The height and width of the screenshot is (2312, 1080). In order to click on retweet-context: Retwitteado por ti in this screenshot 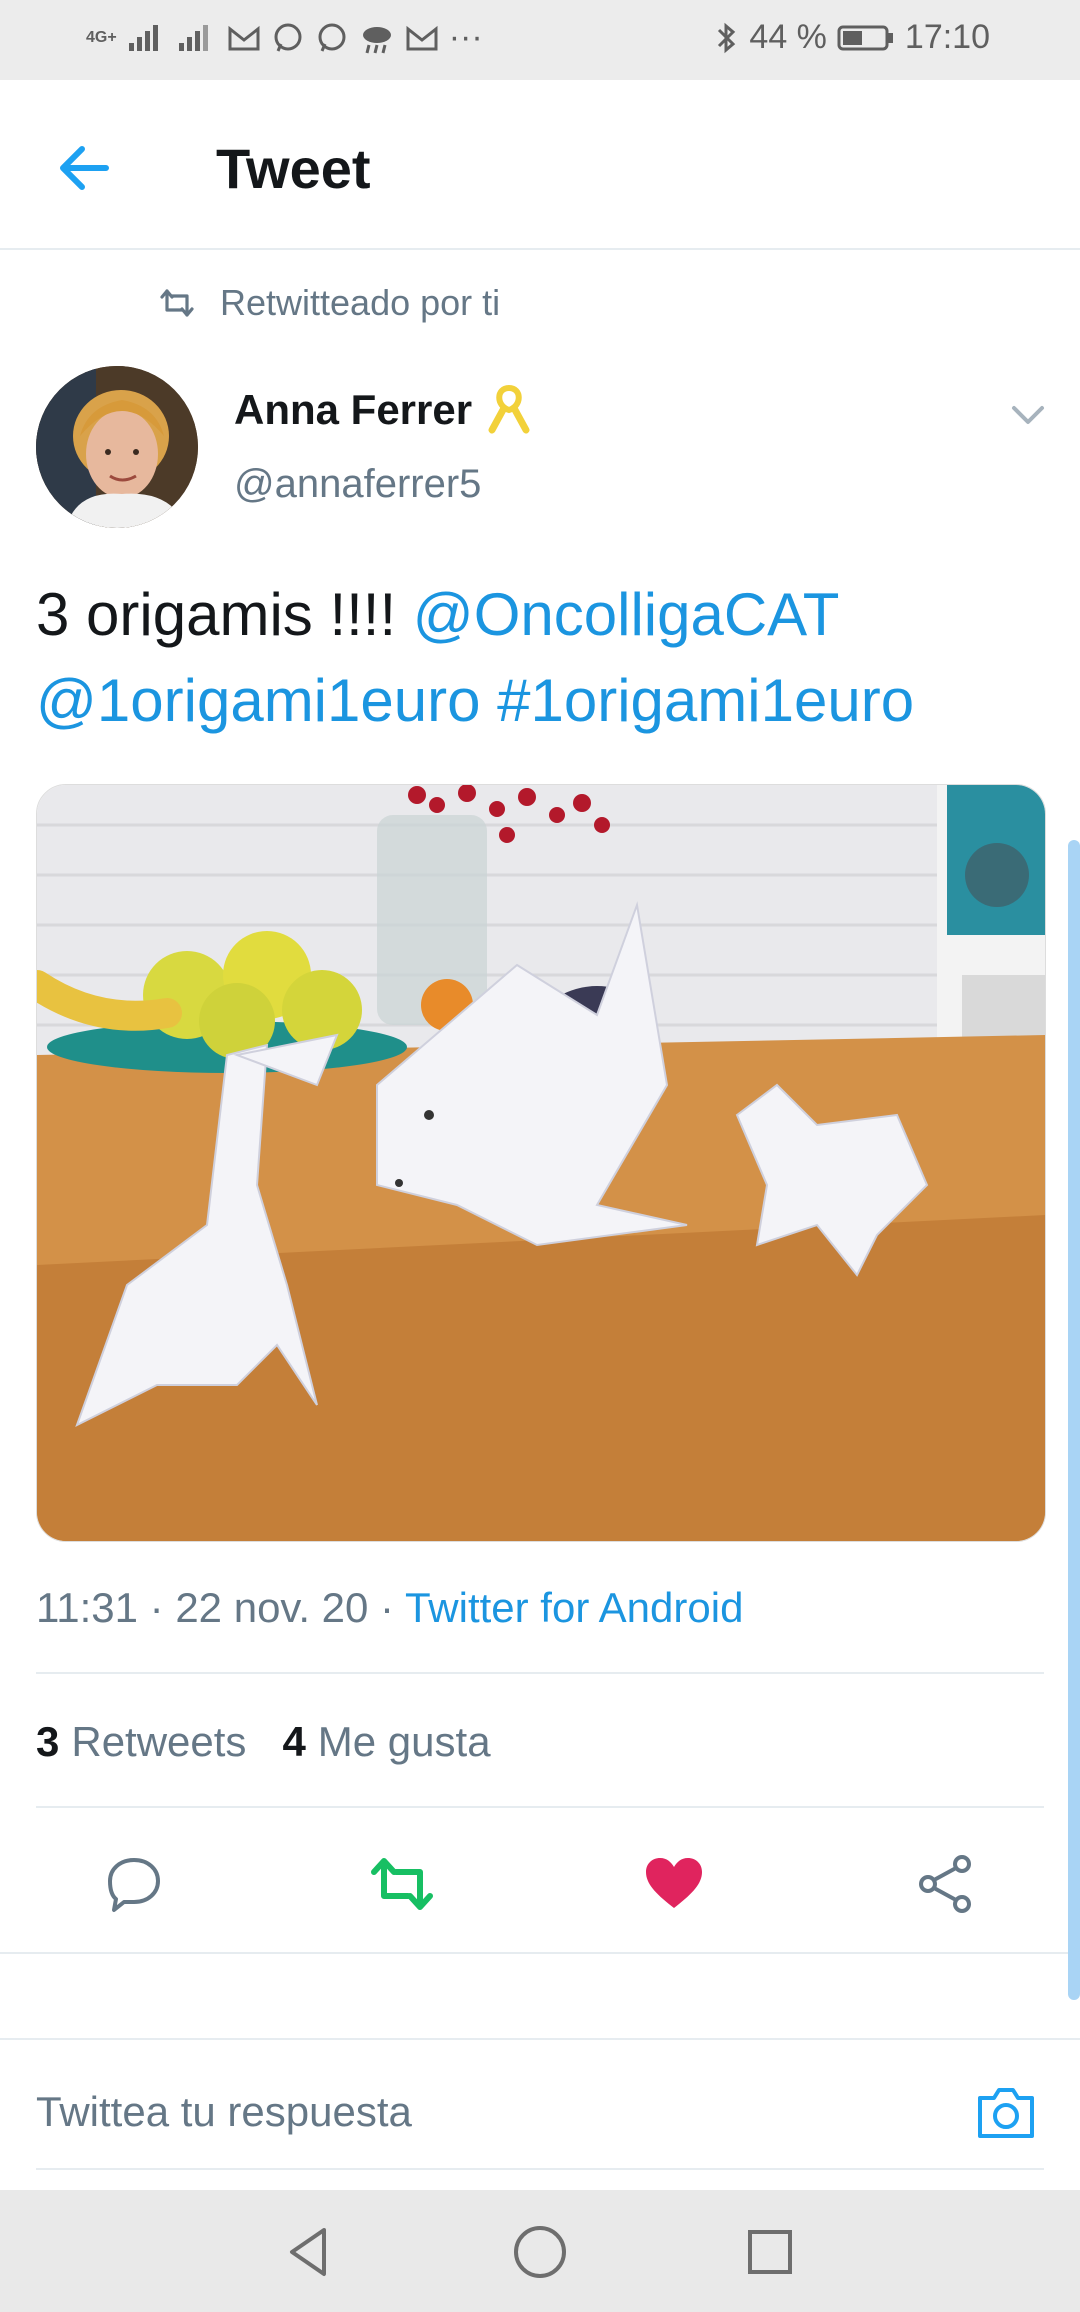, I will do `click(329, 303)`.